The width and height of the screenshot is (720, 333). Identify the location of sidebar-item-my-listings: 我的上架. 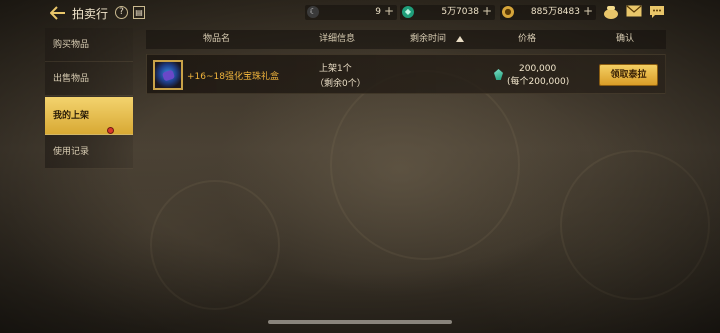
(89, 116).